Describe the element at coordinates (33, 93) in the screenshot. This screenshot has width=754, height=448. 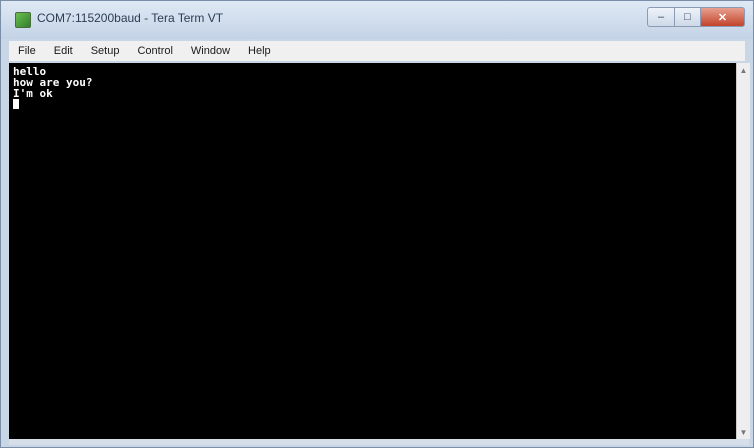
I see `terminal-line: I'm ok` at that location.